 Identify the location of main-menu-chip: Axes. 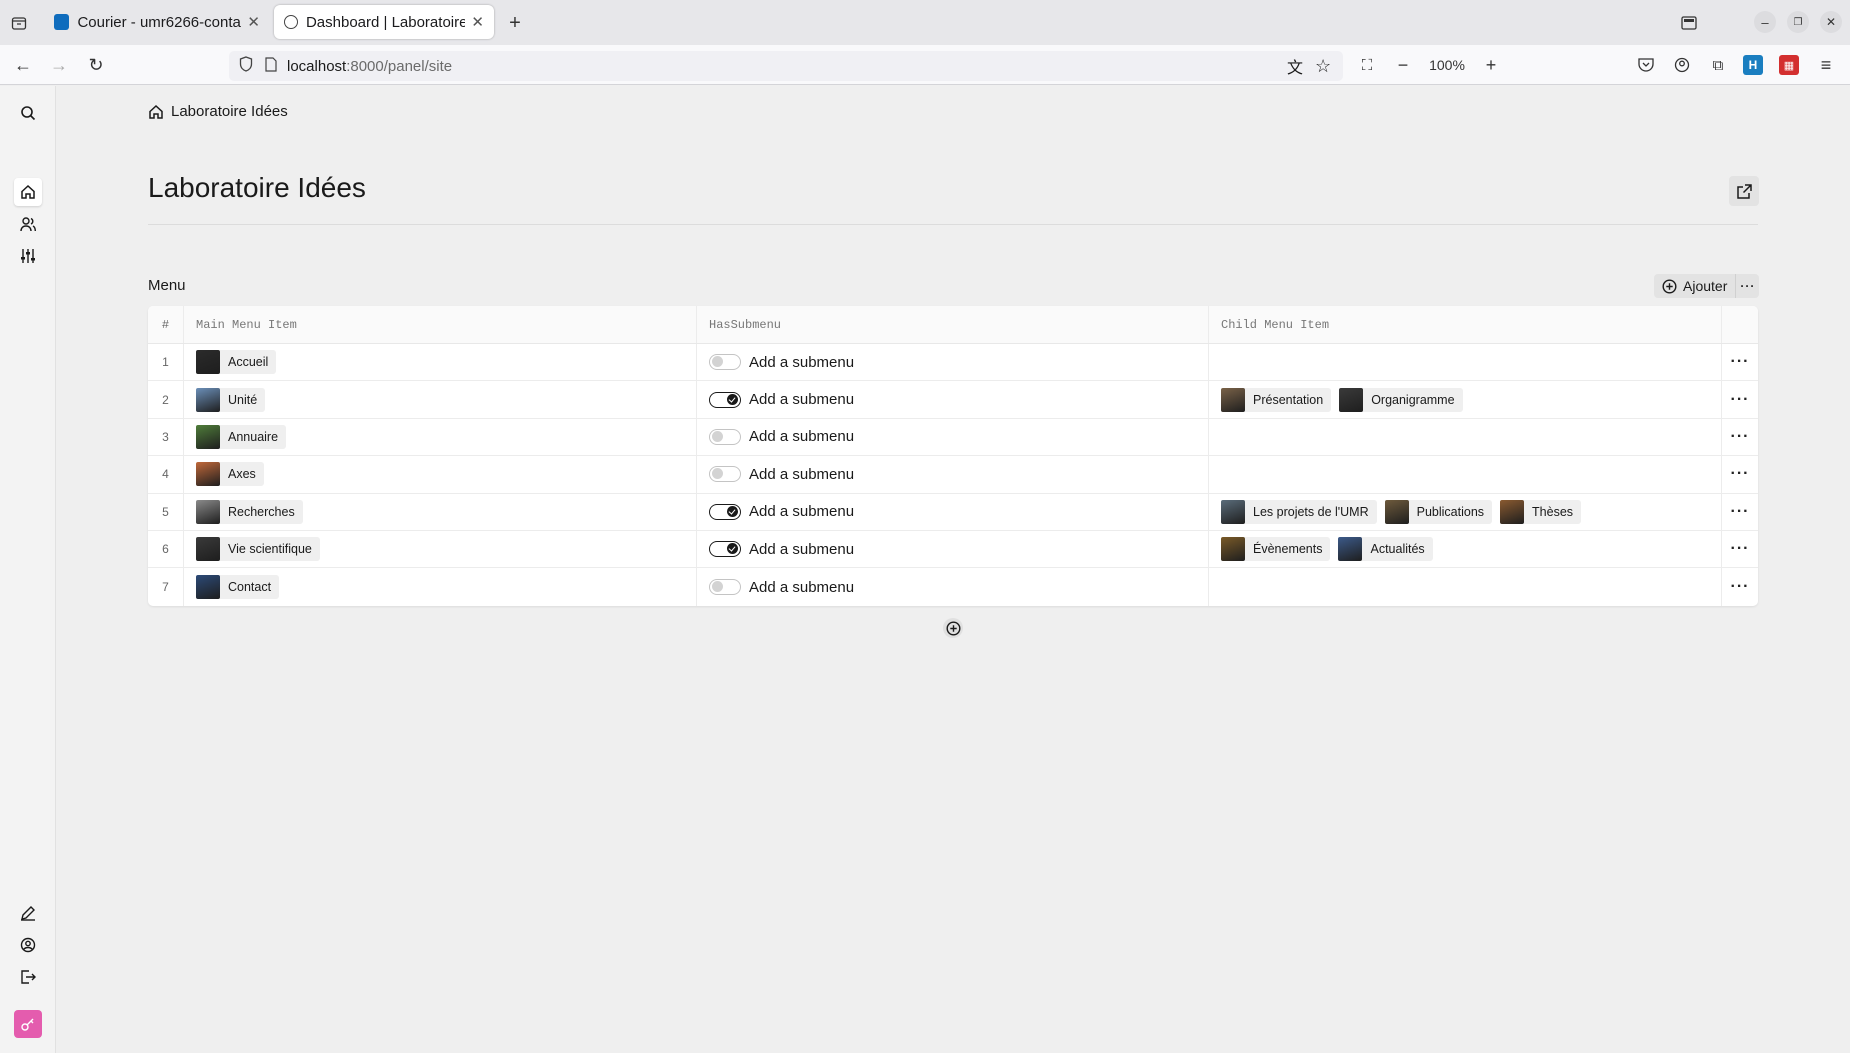
(230, 474).